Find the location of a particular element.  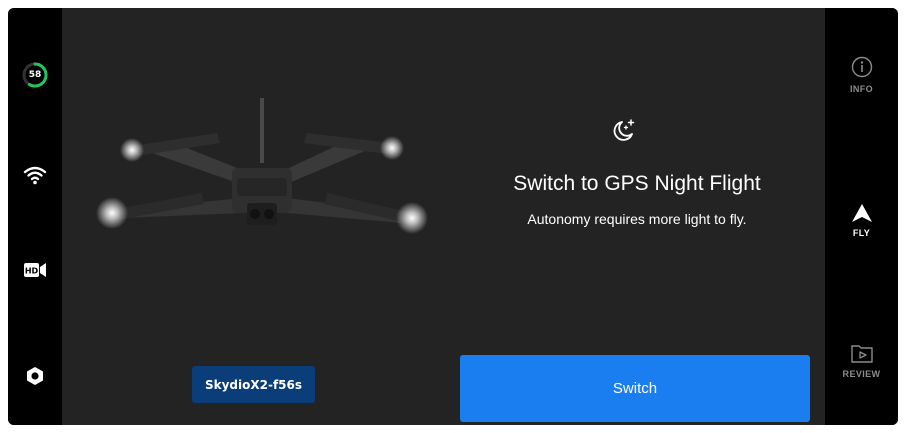

prompt-subtitle: Autonomy requires more light to fly. is located at coordinates (637, 219).